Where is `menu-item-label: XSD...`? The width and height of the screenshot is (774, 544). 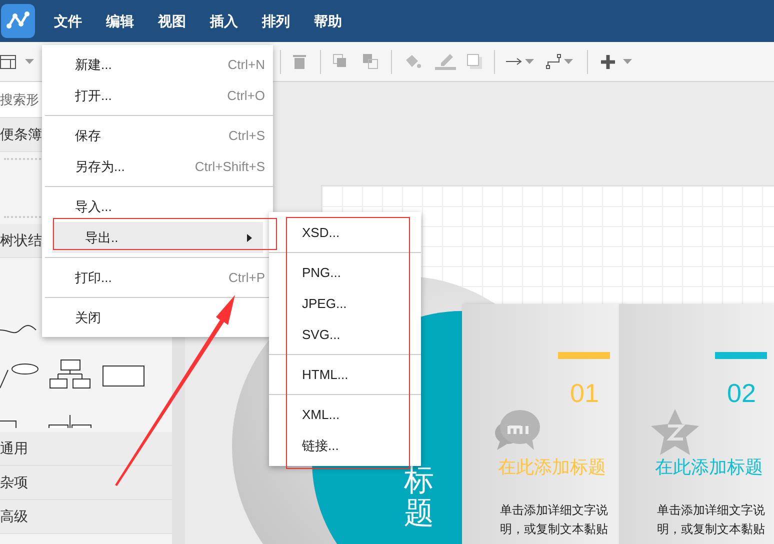
menu-item-label: XSD... is located at coordinates (321, 233).